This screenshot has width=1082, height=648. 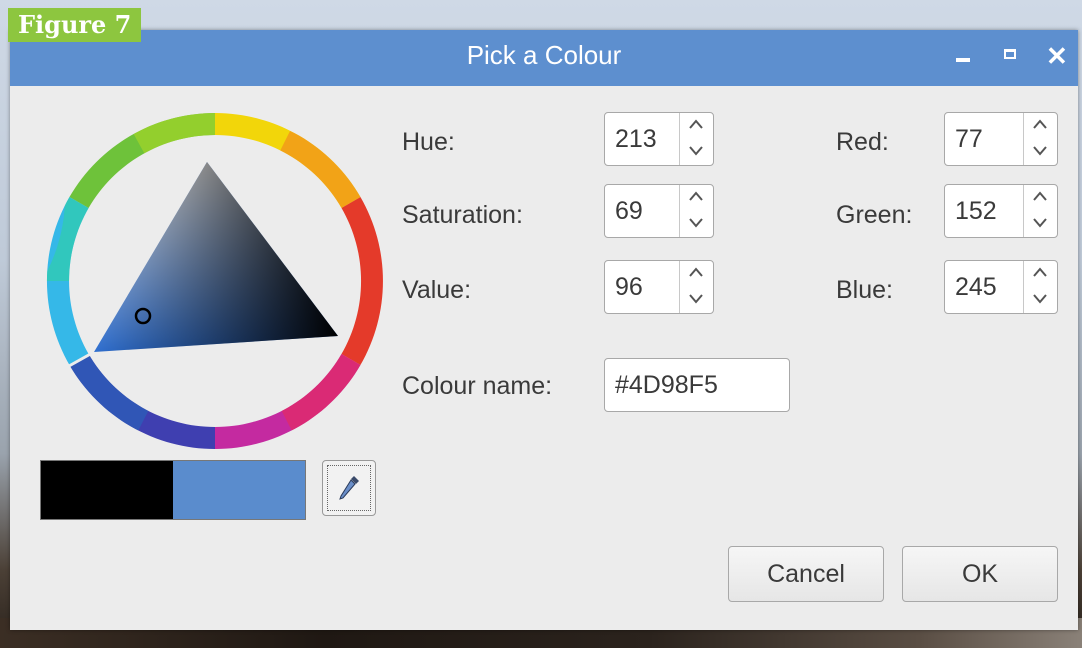 I want to click on window-title: Pick a Colour, so click(x=544, y=55).